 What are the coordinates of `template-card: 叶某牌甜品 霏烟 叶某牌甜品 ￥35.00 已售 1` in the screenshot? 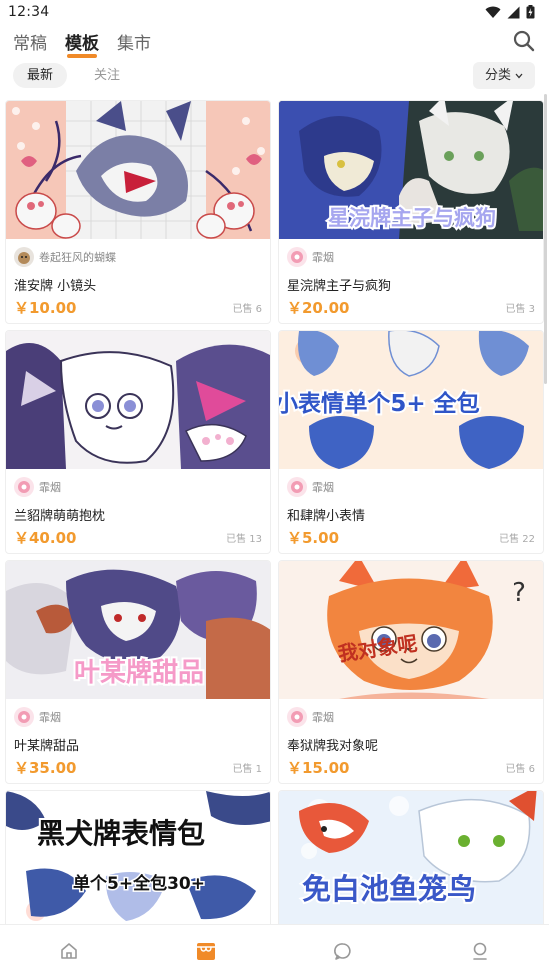 It's located at (138, 672).